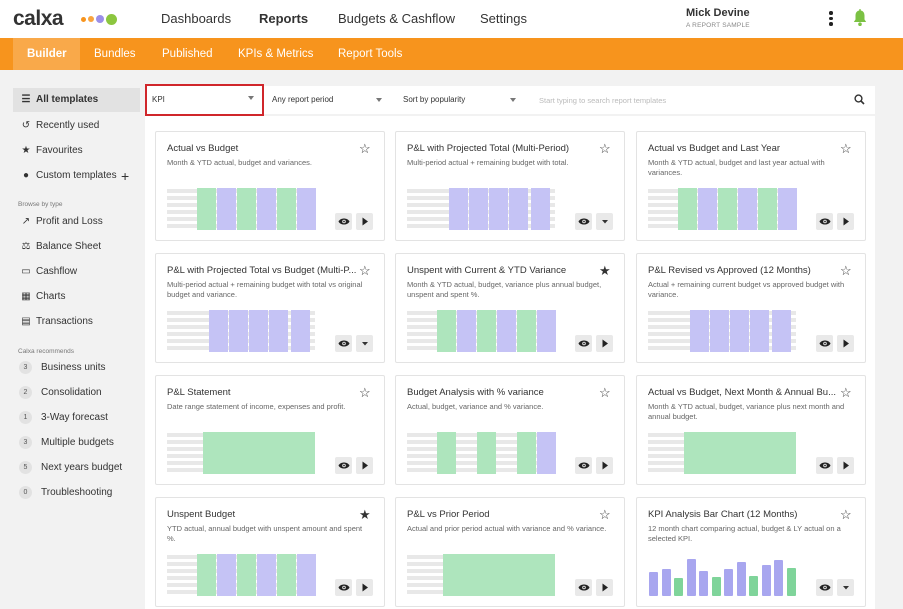 This screenshot has height=609, width=903. Describe the element at coordinates (76, 126) in the screenshot. I see `sidebar-recently-used: ↺ Recently used` at that location.